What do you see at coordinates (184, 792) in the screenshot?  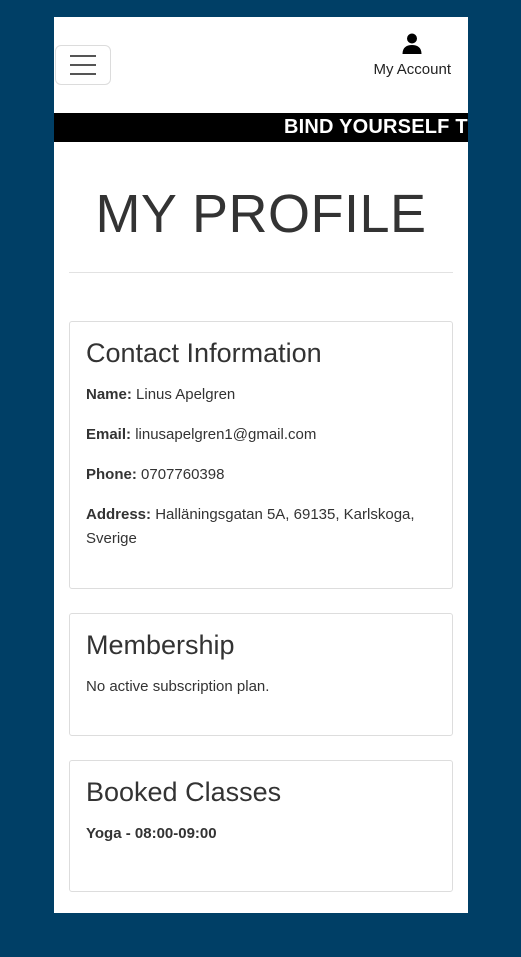 I see `booked-classes-heading: Booked Classes` at bounding box center [184, 792].